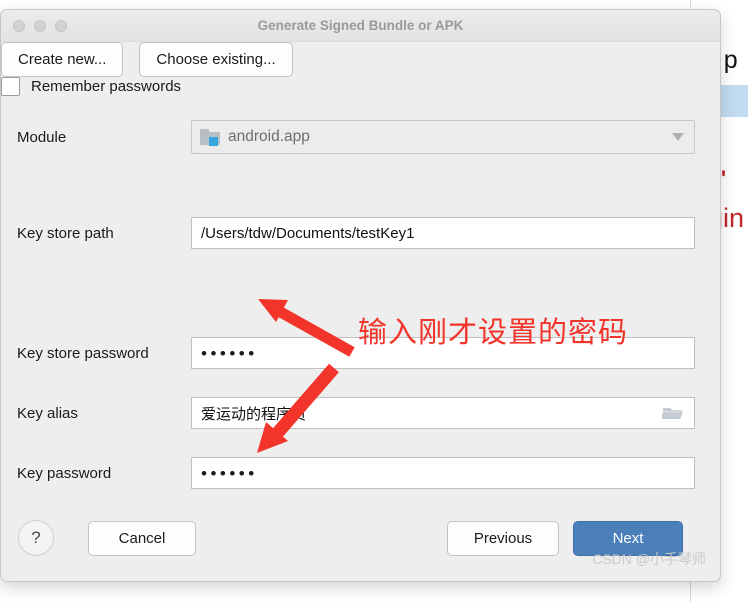 The height and width of the screenshot is (602, 748). I want to click on remember-passwords-label: Remember passwords, so click(106, 86).